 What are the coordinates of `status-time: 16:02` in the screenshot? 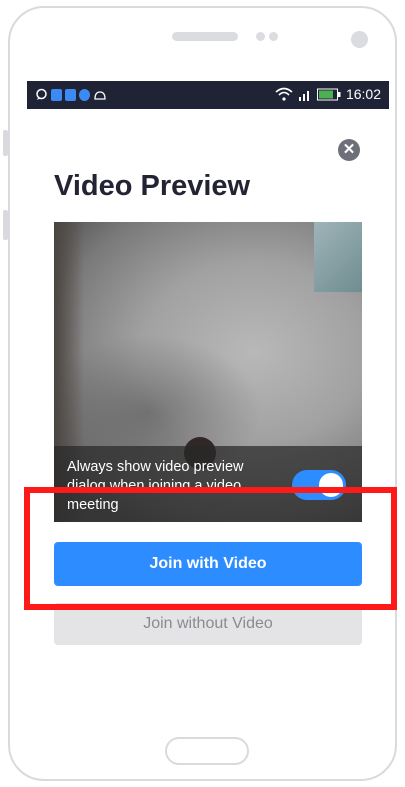 It's located at (363, 94).